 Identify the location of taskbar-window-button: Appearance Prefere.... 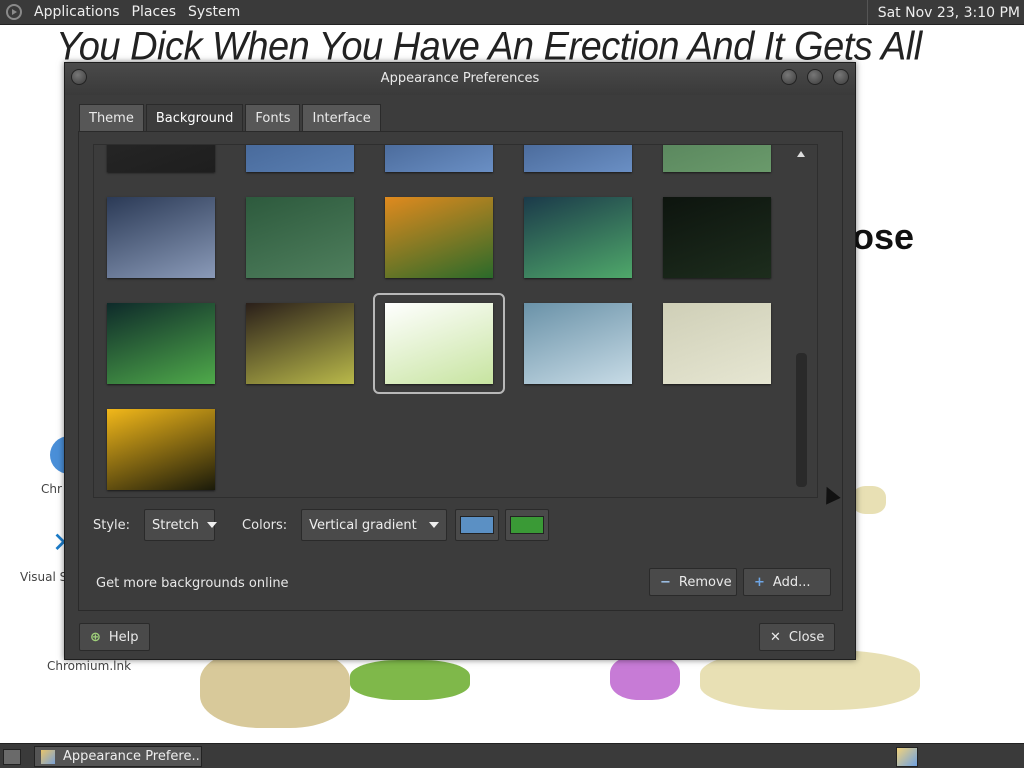
(118, 756).